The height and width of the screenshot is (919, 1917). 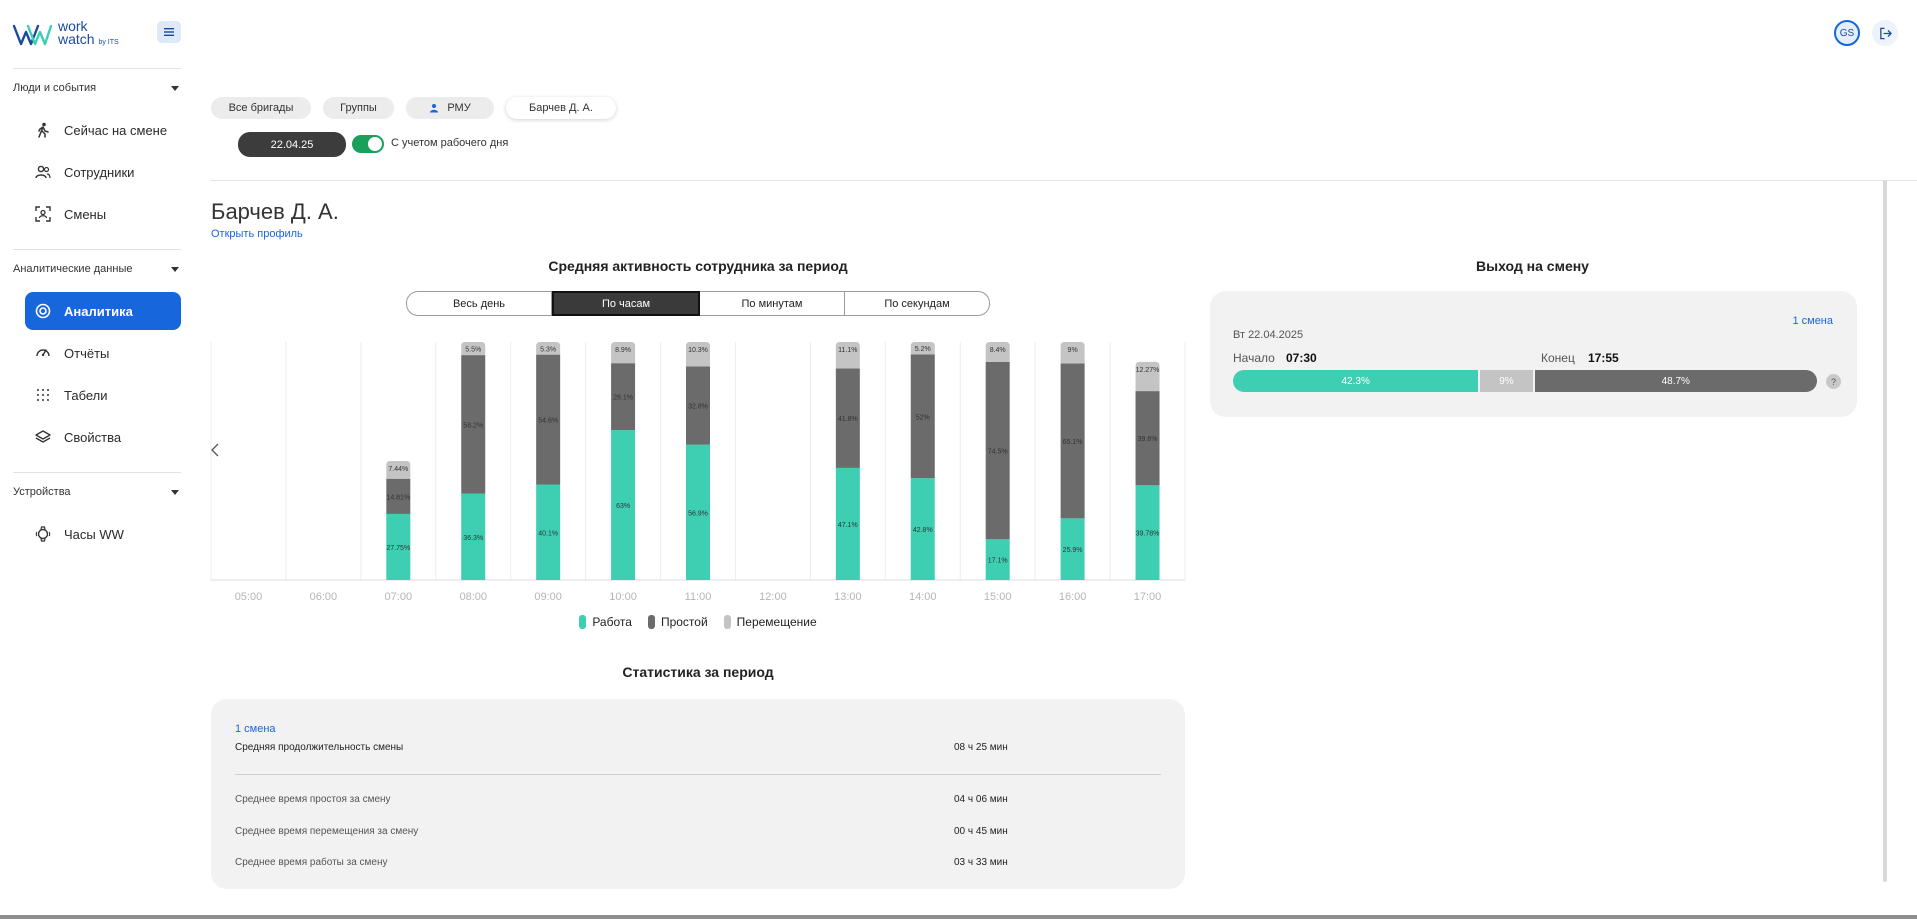 I want to click on legend-label: Перемещение, so click(x=776, y=622).